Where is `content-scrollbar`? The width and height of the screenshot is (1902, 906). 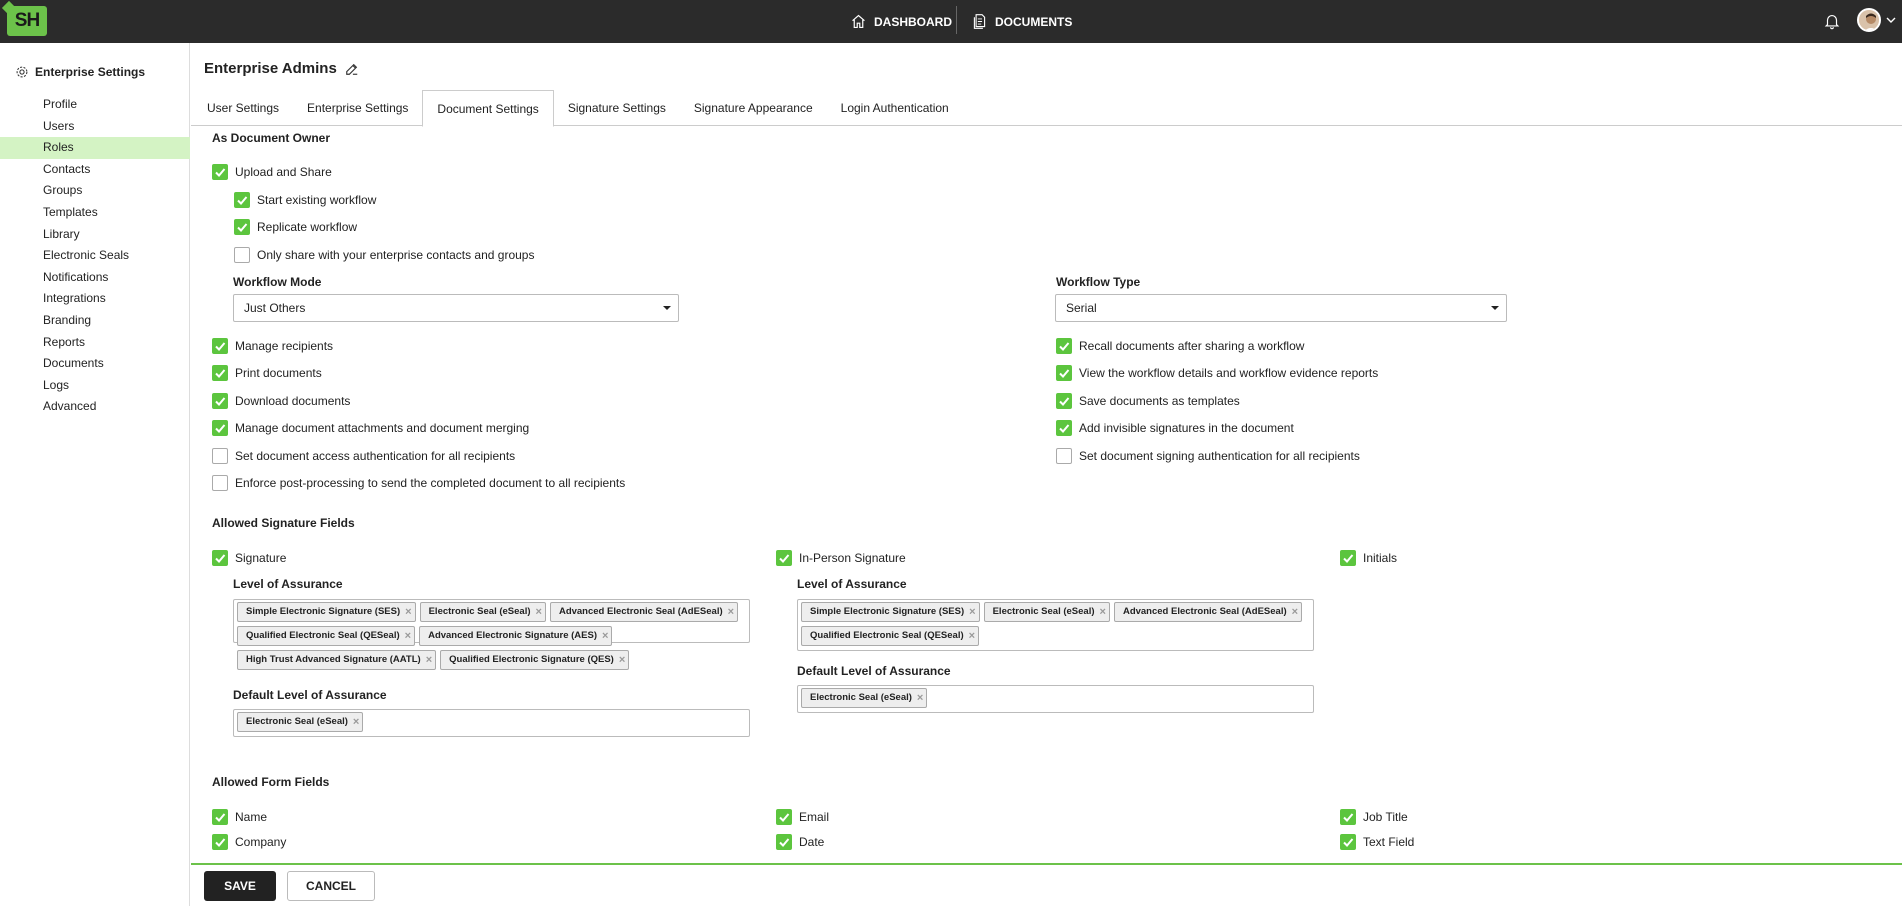
content-scrollbar is located at coordinates (1899, 494).